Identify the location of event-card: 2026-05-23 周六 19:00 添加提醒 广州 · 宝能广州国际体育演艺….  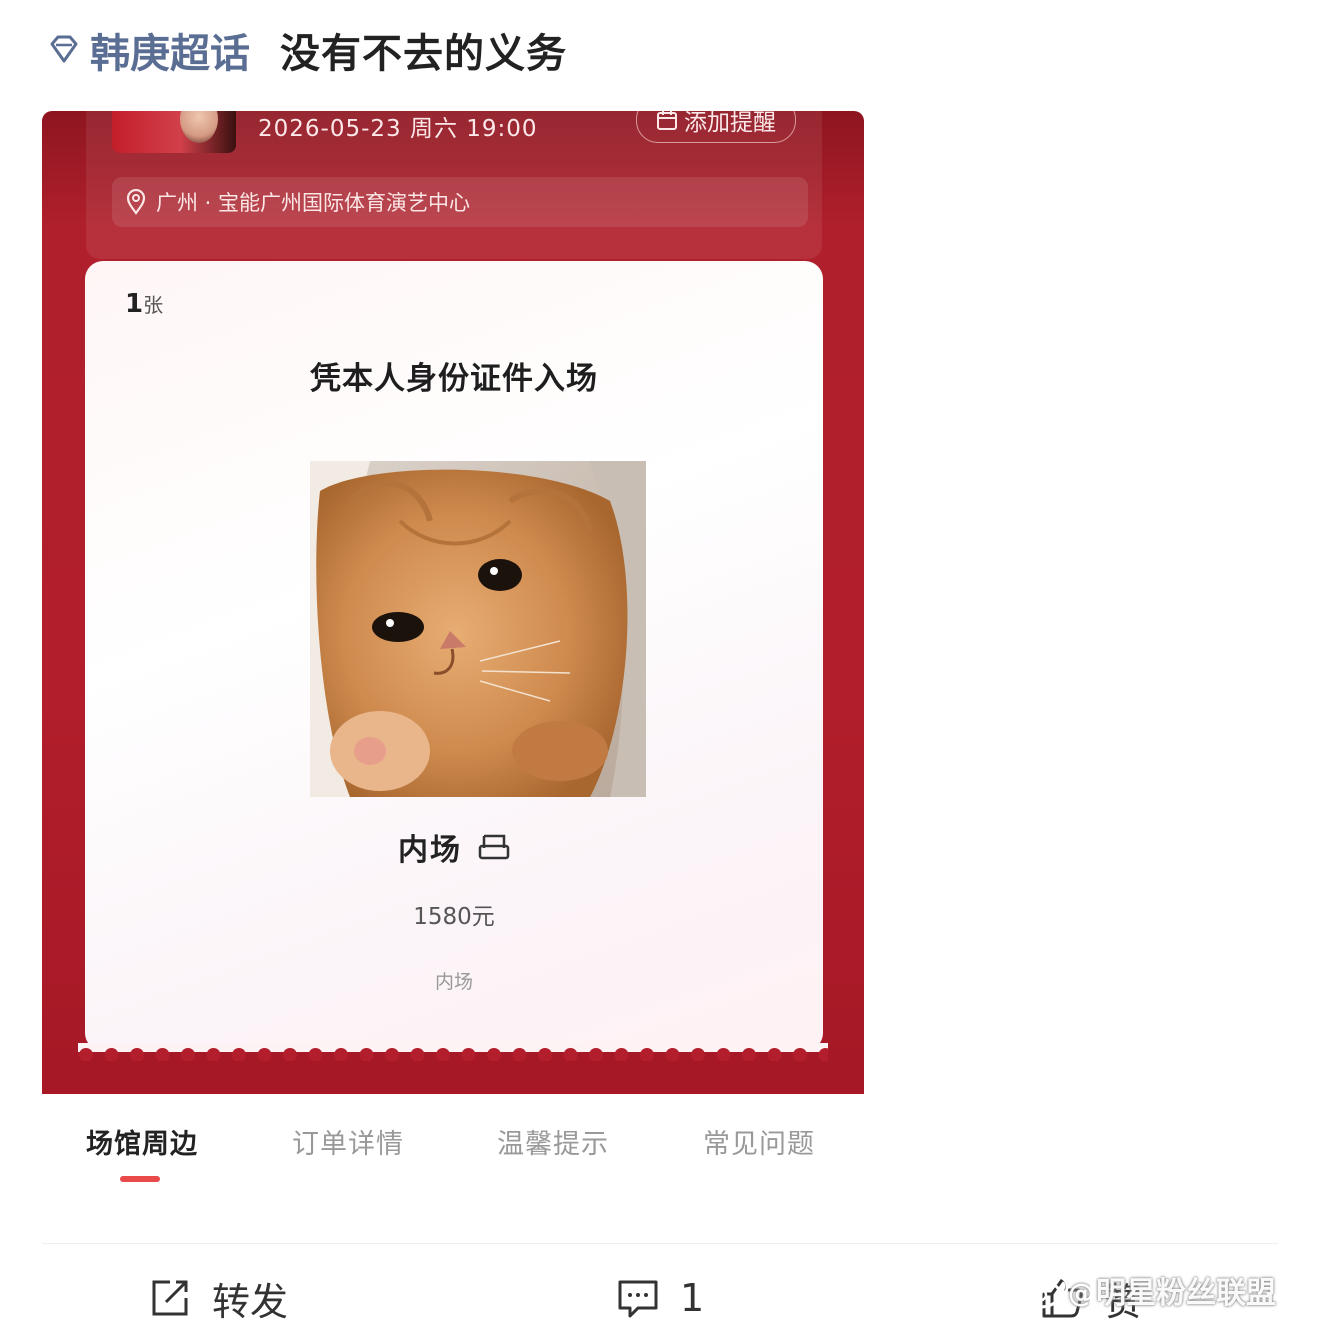
(454, 185).